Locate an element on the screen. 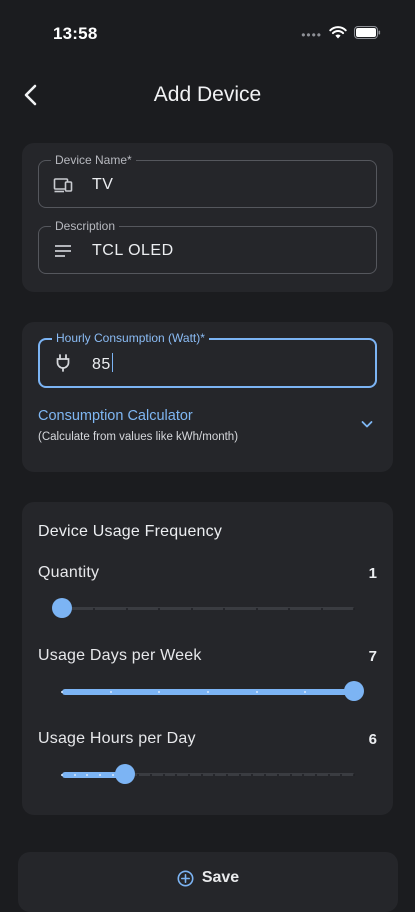 The image size is (415, 912). status-time: 13:58 is located at coordinates (75, 33).